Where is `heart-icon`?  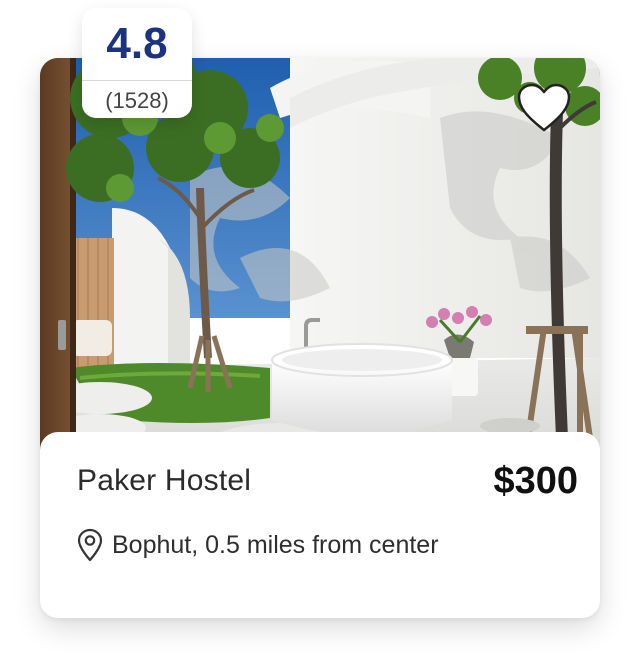 heart-icon is located at coordinates (544, 107).